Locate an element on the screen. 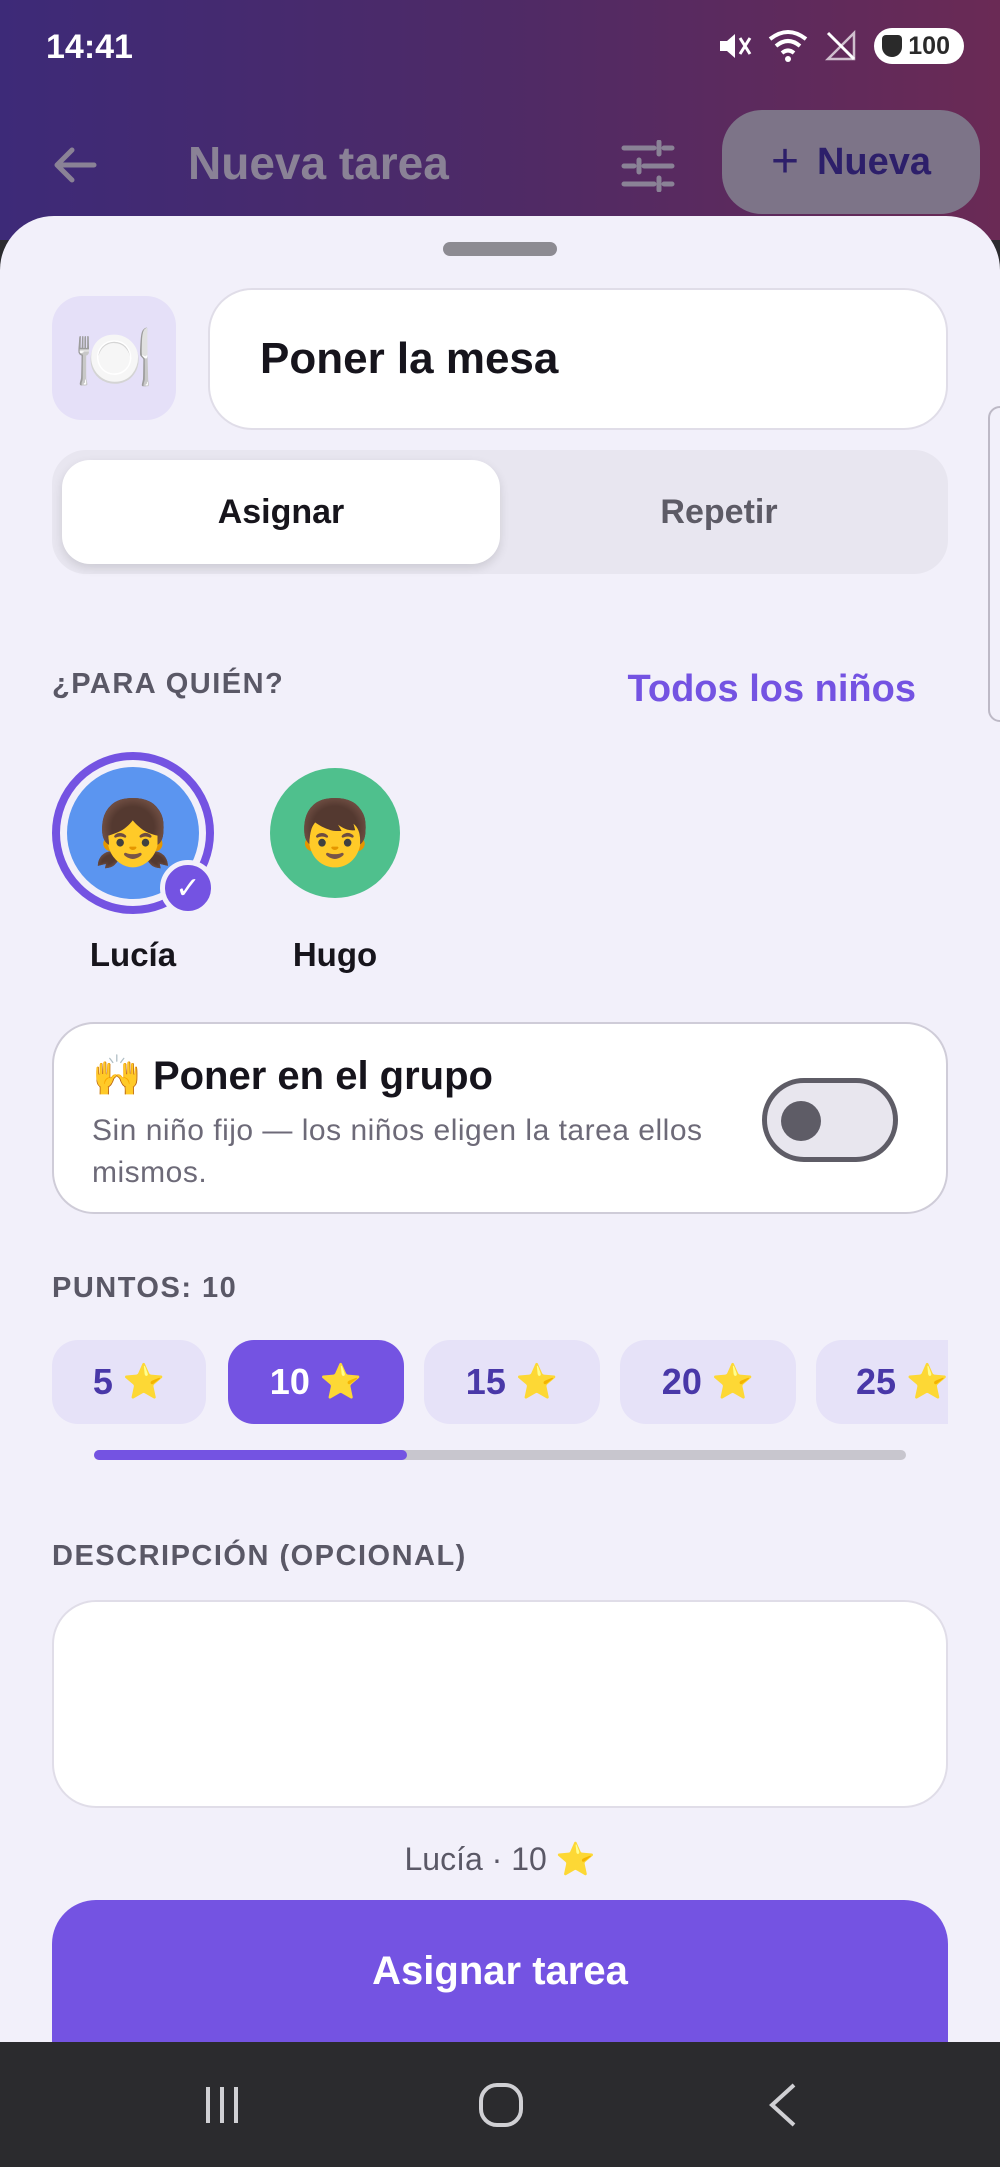 This screenshot has width=1000, height=2167. group-title: 🙌 Poner en el grupo is located at coordinates (292, 1075).